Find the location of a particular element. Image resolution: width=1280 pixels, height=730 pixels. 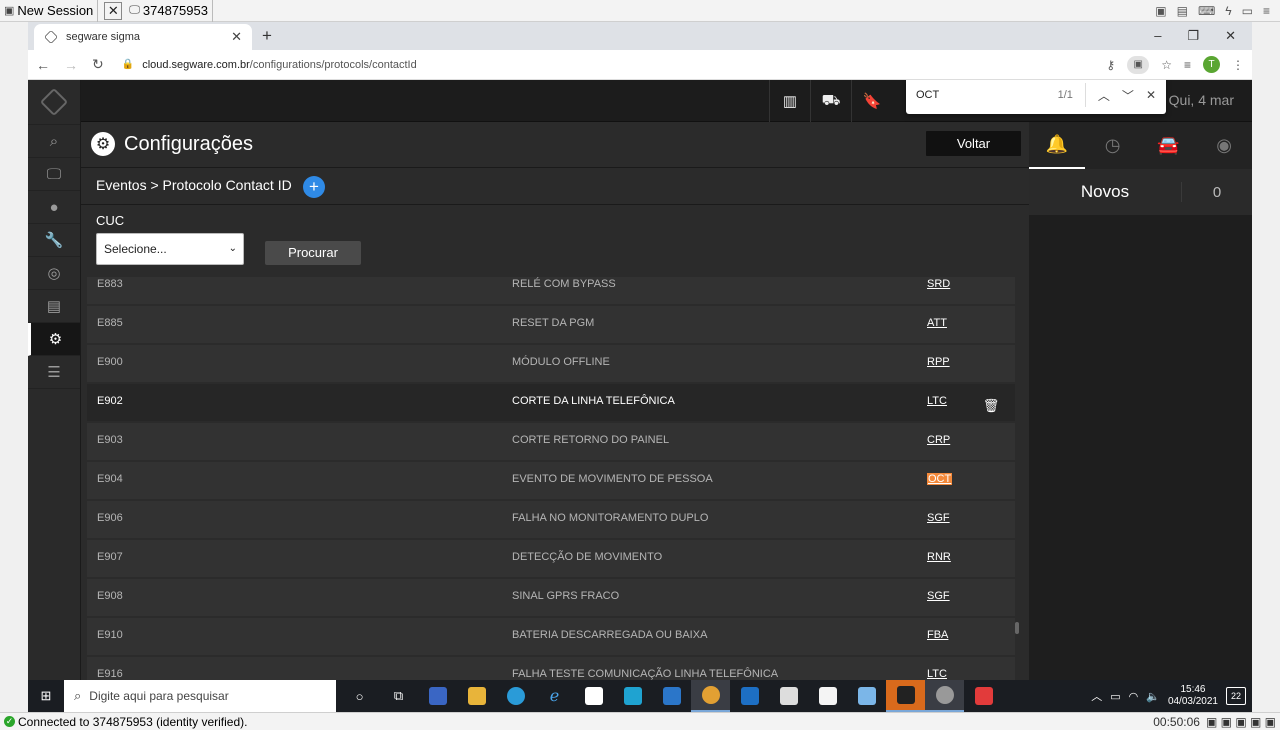

star-icon: ☆ is located at coordinates (1166, 65).